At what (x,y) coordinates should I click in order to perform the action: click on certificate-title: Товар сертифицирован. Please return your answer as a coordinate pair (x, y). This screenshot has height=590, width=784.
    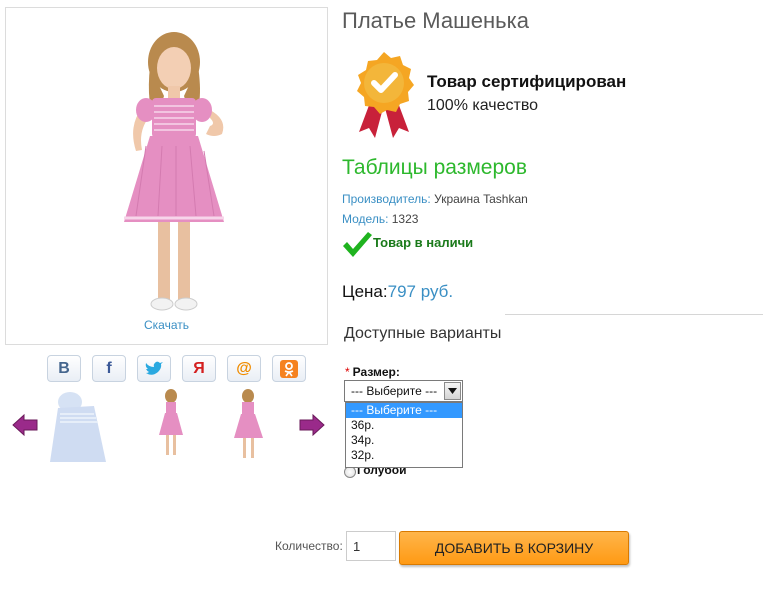
    Looking at the image, I should click on (527, 81).